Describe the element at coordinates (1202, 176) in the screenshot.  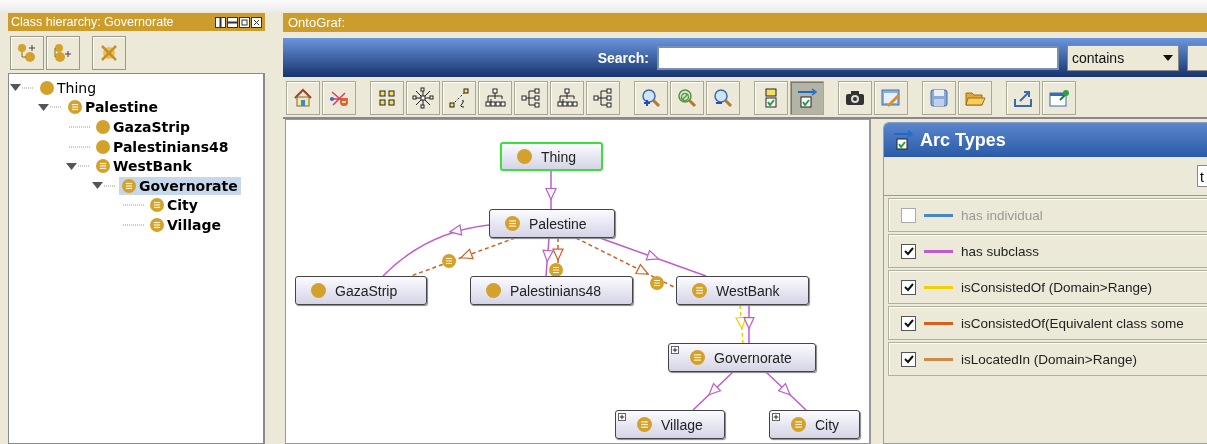
I see `filter-field: t` at that location.